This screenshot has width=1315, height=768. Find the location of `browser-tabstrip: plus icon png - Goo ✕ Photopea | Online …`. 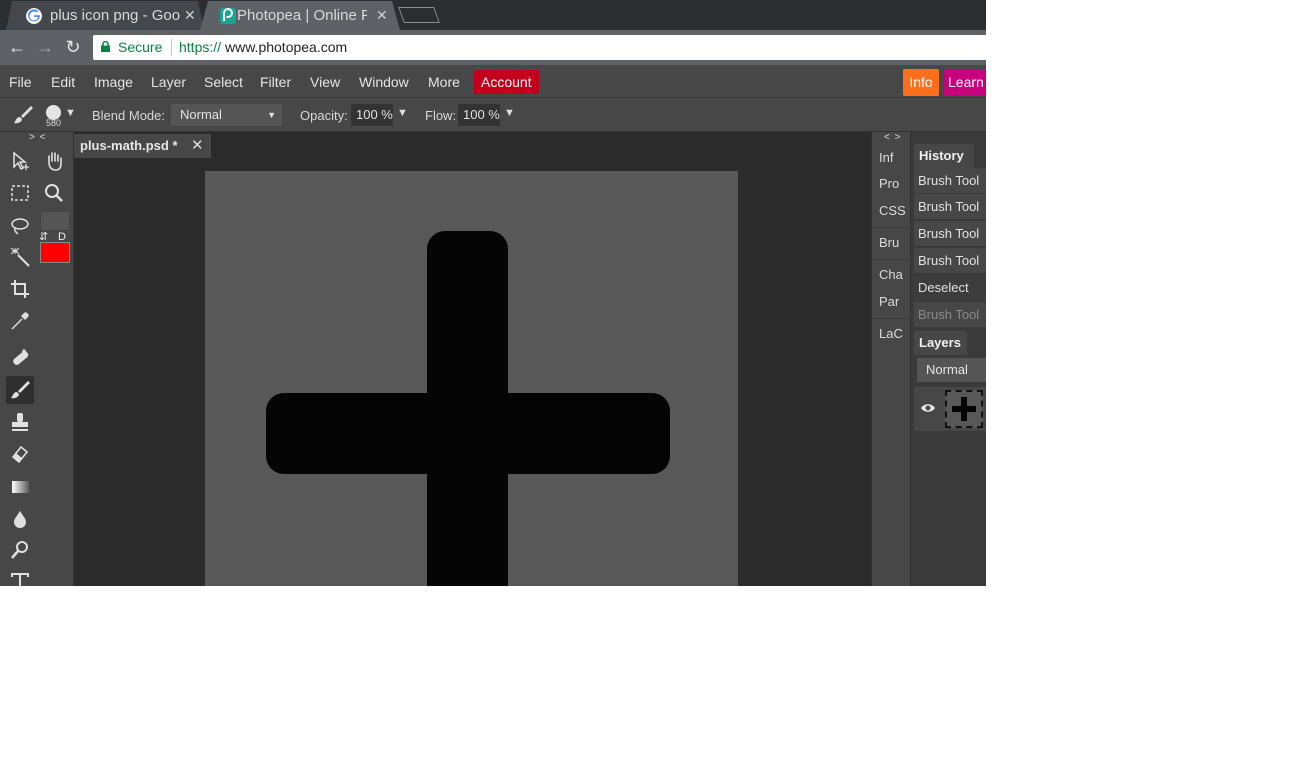

browser-tabstrip: plus icon png - Goo ✕ Photopea | Online … is located at coordinates (493, 15).